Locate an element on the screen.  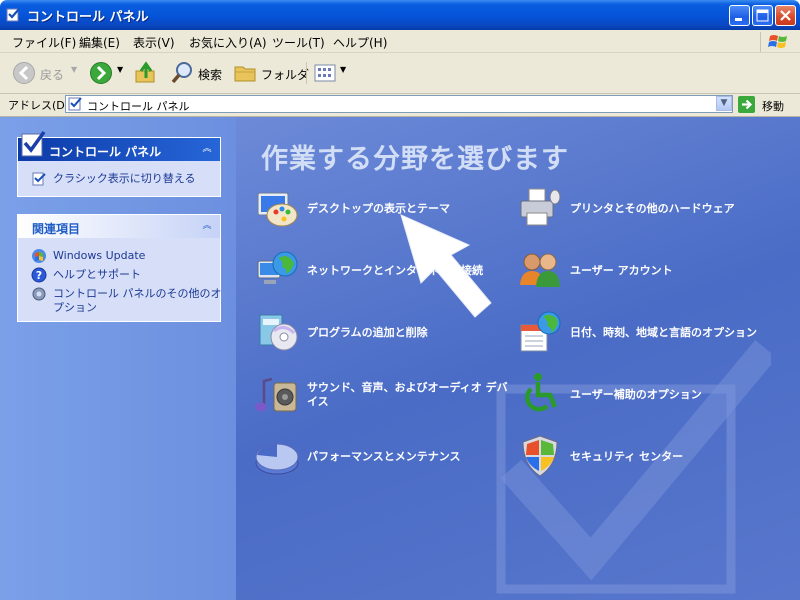
back-arrow-icon is located at coordinates (24, 73).